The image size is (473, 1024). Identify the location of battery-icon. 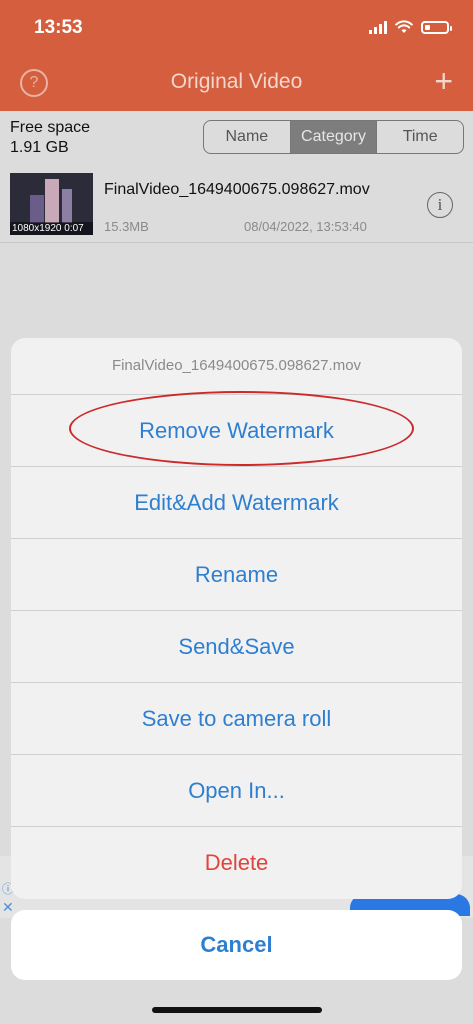
(436, 27).